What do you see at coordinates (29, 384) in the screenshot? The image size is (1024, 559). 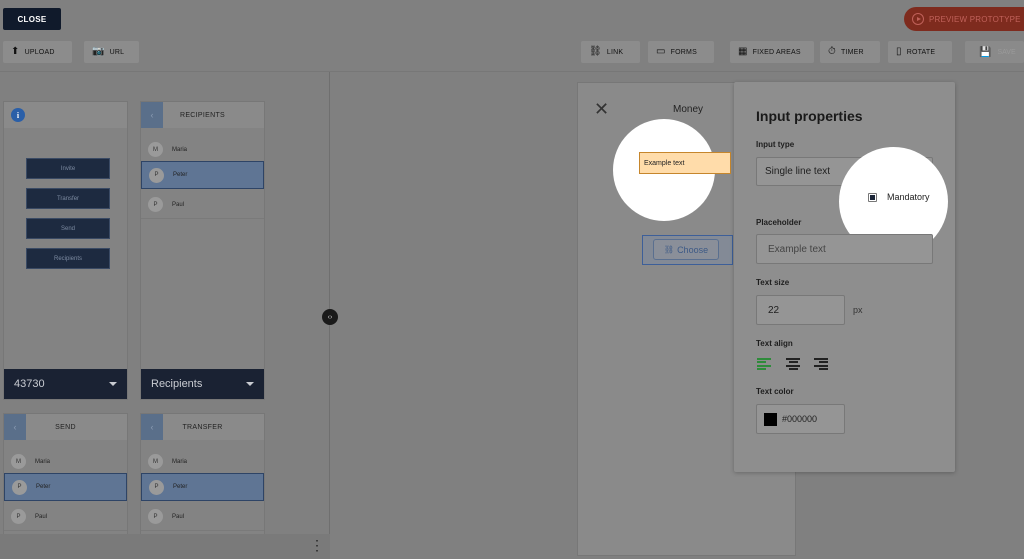 I see `screen-selector-label: 43730` at bounding box center [29, 384].